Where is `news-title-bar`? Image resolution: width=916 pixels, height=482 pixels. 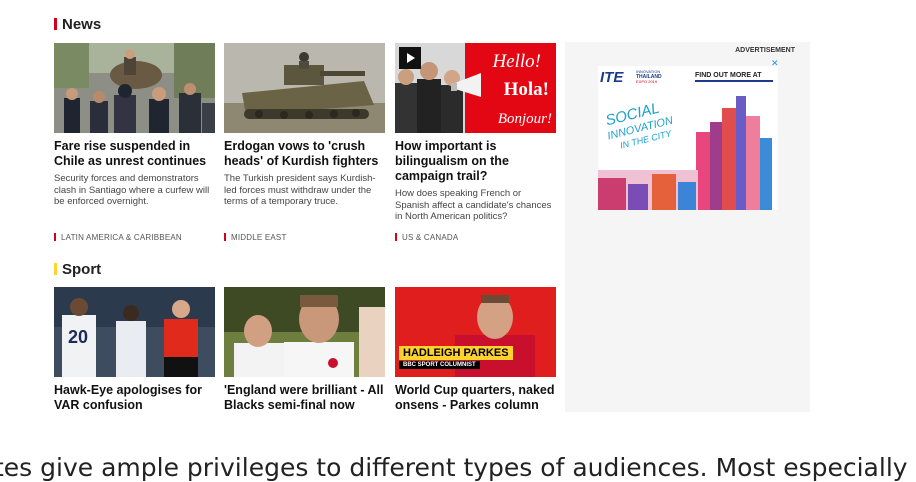 news-title-bar is located at coordinates (55, 24).